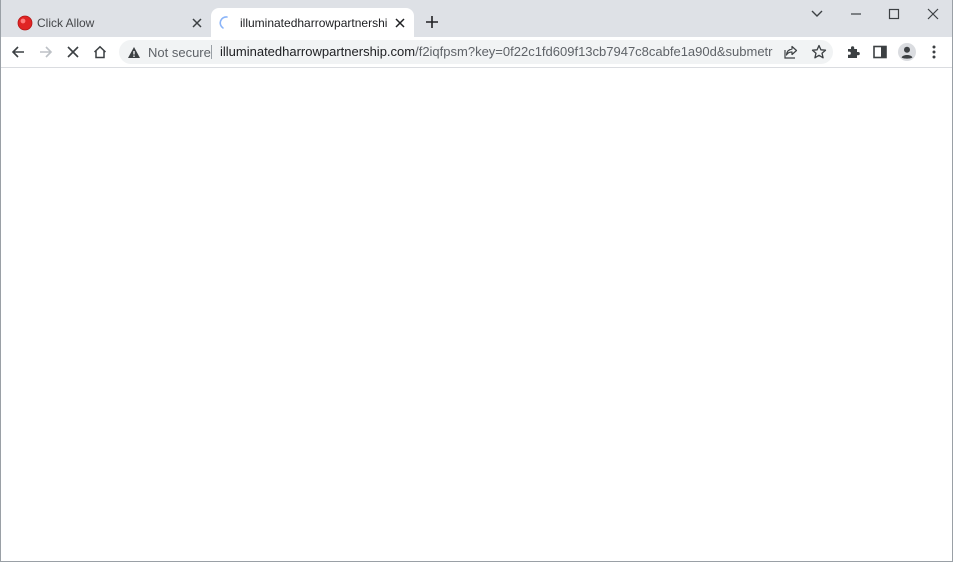  I want to click on not-secure-label: Not secure, so click(179, 52).